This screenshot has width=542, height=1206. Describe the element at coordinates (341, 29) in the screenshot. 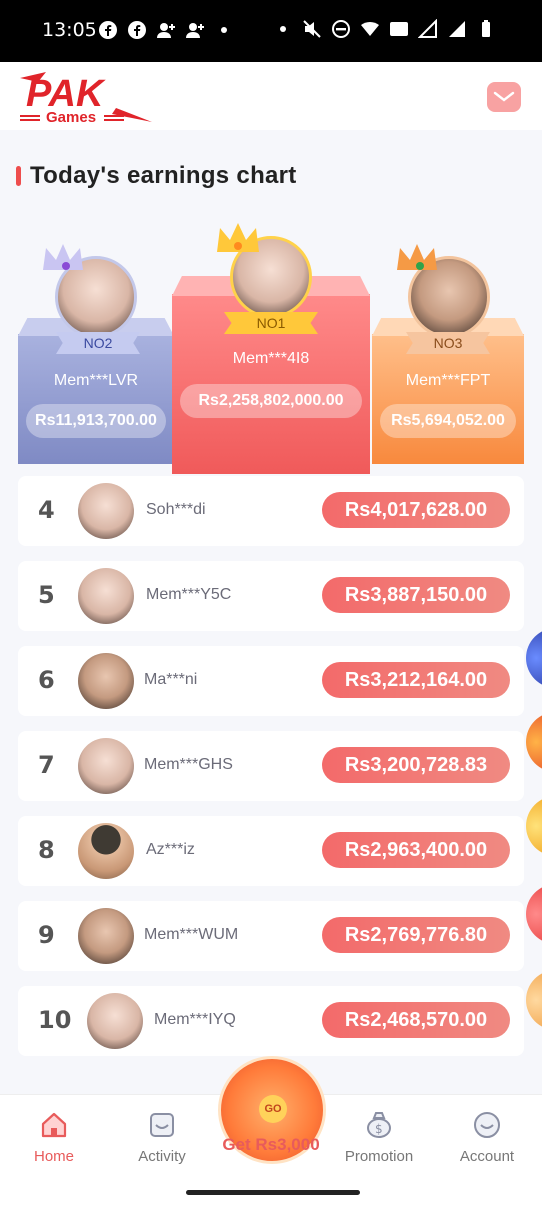

I see `do-not-disturb-icon` at that location.